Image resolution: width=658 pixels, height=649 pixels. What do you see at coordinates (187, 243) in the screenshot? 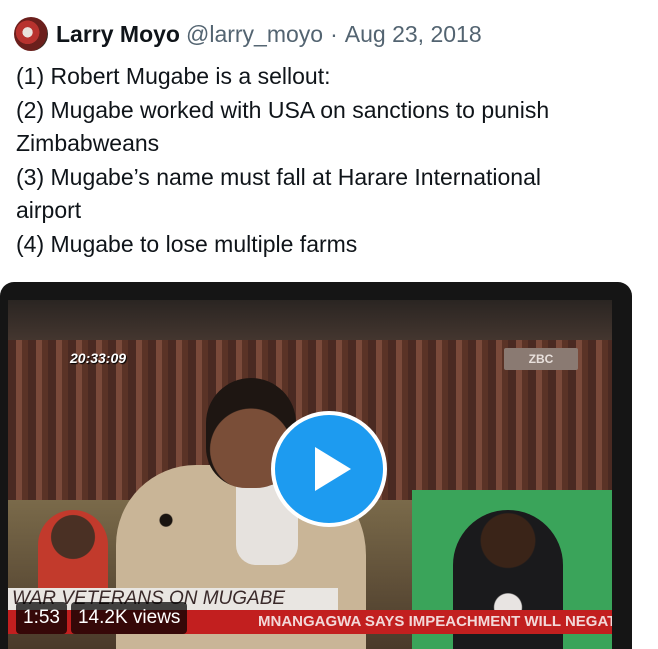
I see `tweet-line: (4) Mugabe to lose multiple farms` at bounding box center [187, 243].